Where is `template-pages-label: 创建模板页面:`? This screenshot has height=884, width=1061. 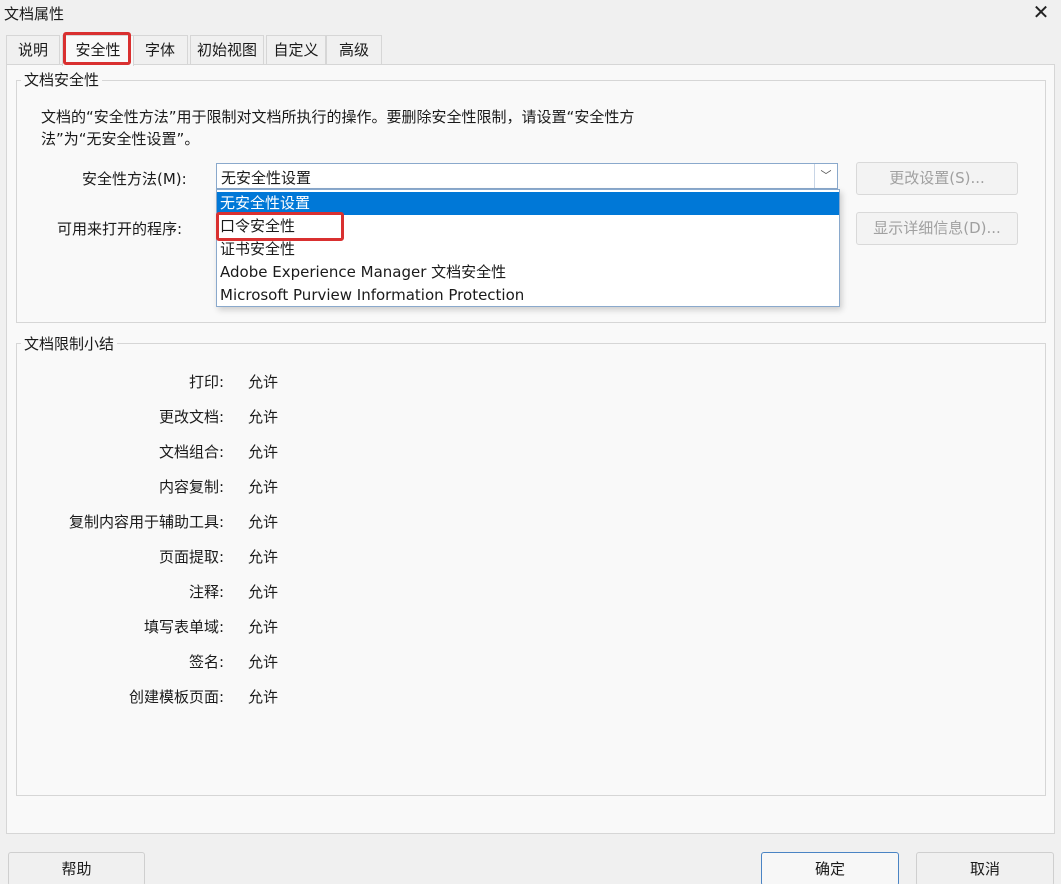
template-pages-label: 创建模板页面: is located at coordinates (176, 697).